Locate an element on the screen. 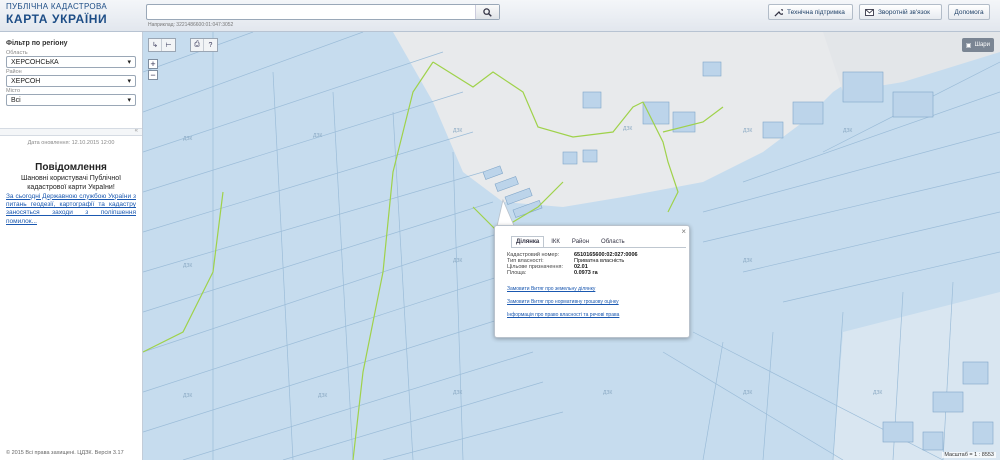 This screenshot has width=1000, height=460. tech-support-label: Технічна підтримка is located at coordinates (816, 12).